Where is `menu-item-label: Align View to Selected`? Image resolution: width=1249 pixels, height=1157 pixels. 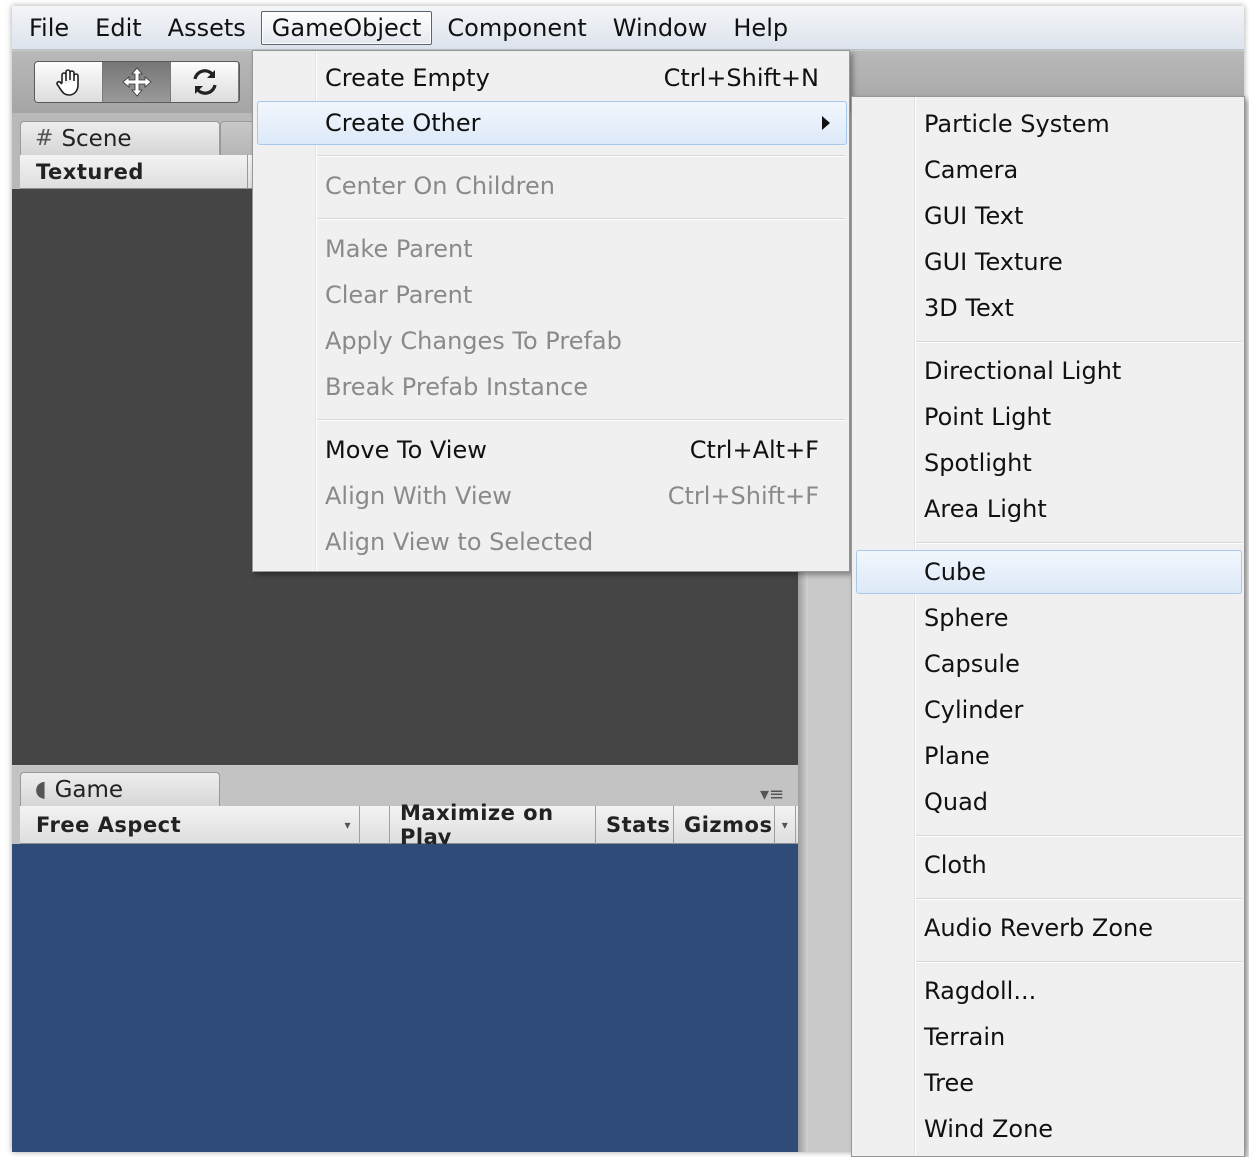
menu-item-label: Align View to Selected is located at coordinates (459, 542).